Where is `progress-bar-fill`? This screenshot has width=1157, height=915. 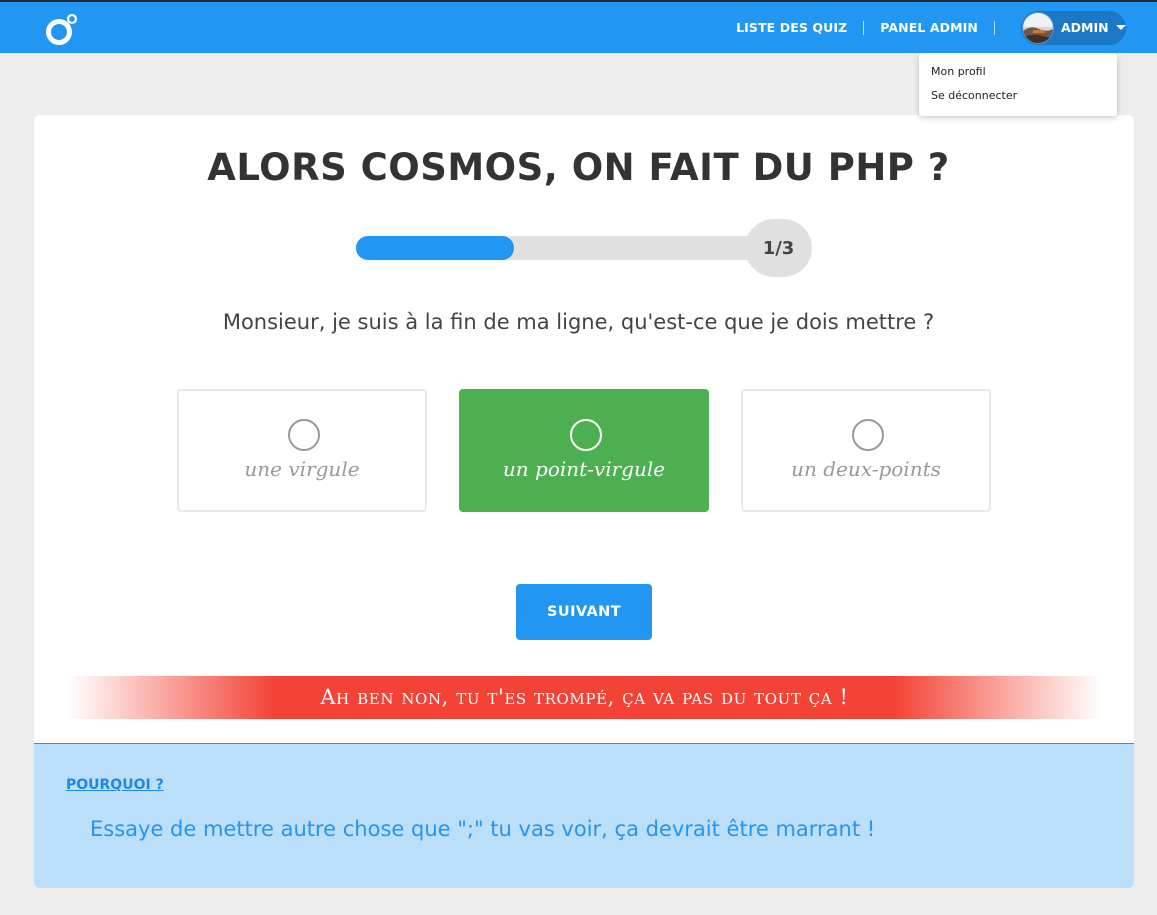
progress-bar-fill is located at coordinates (435, 248).